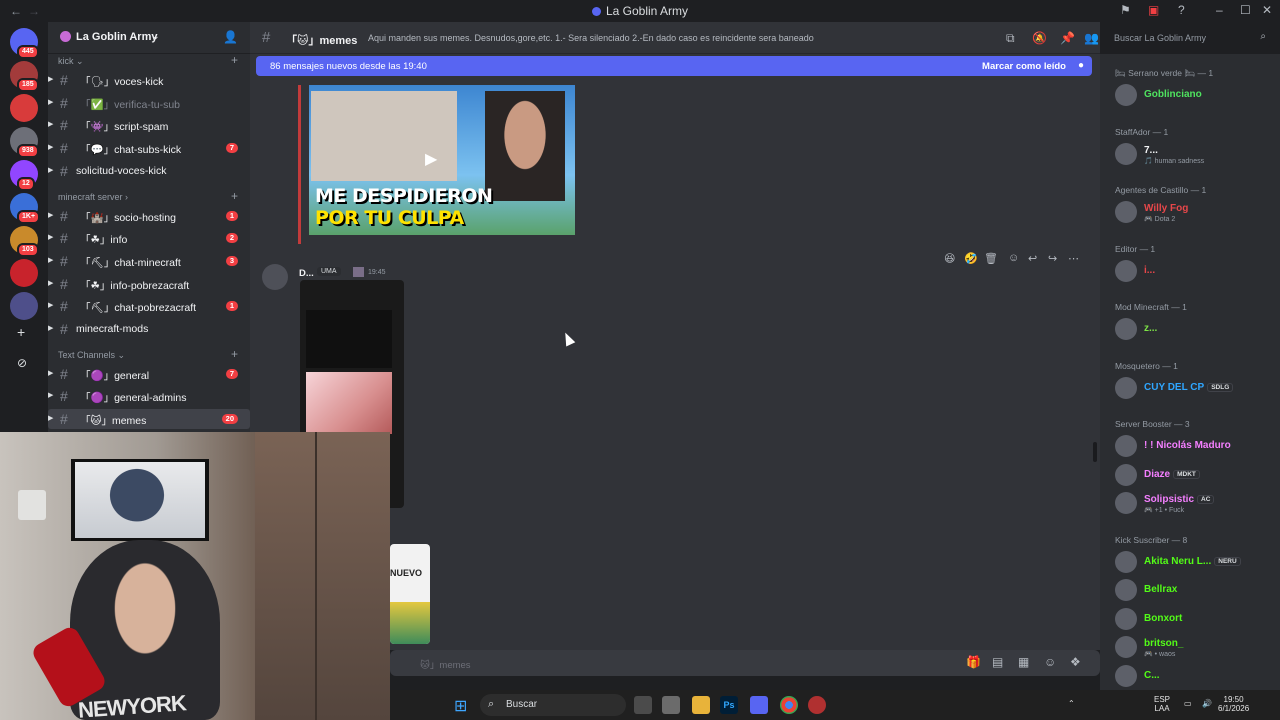 This screenshot has width=1280, height=720. I want to click on clock: 19:50 6/1/2026, so click(1233, 704).